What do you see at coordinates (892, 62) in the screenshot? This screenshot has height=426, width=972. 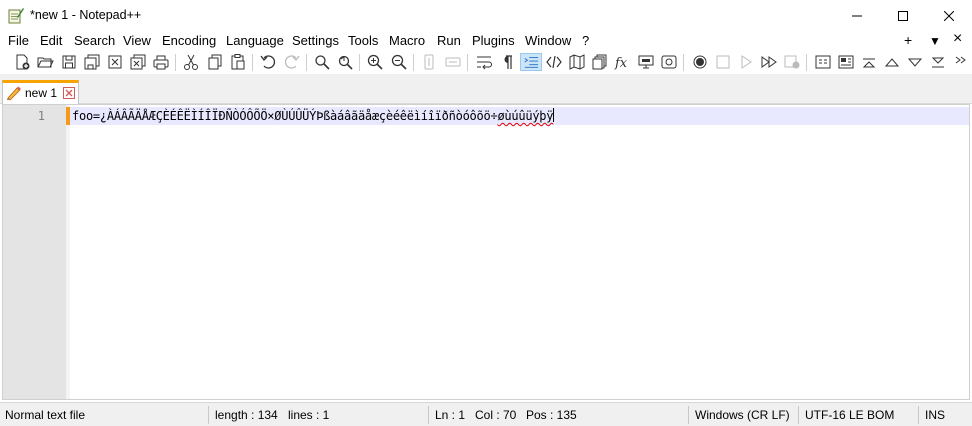 I see `previous-bookmark-icon` at bounding box center [892, 62].